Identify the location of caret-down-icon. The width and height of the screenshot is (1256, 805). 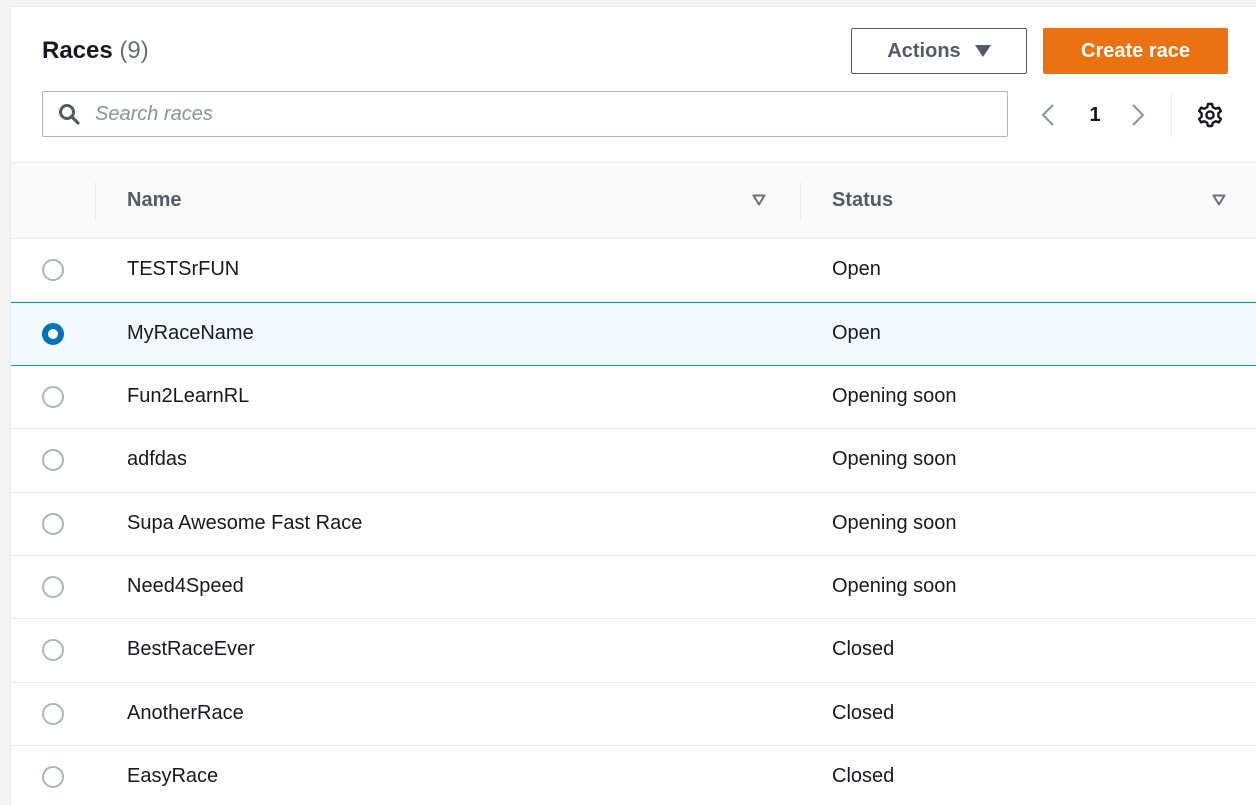
(982, 51).